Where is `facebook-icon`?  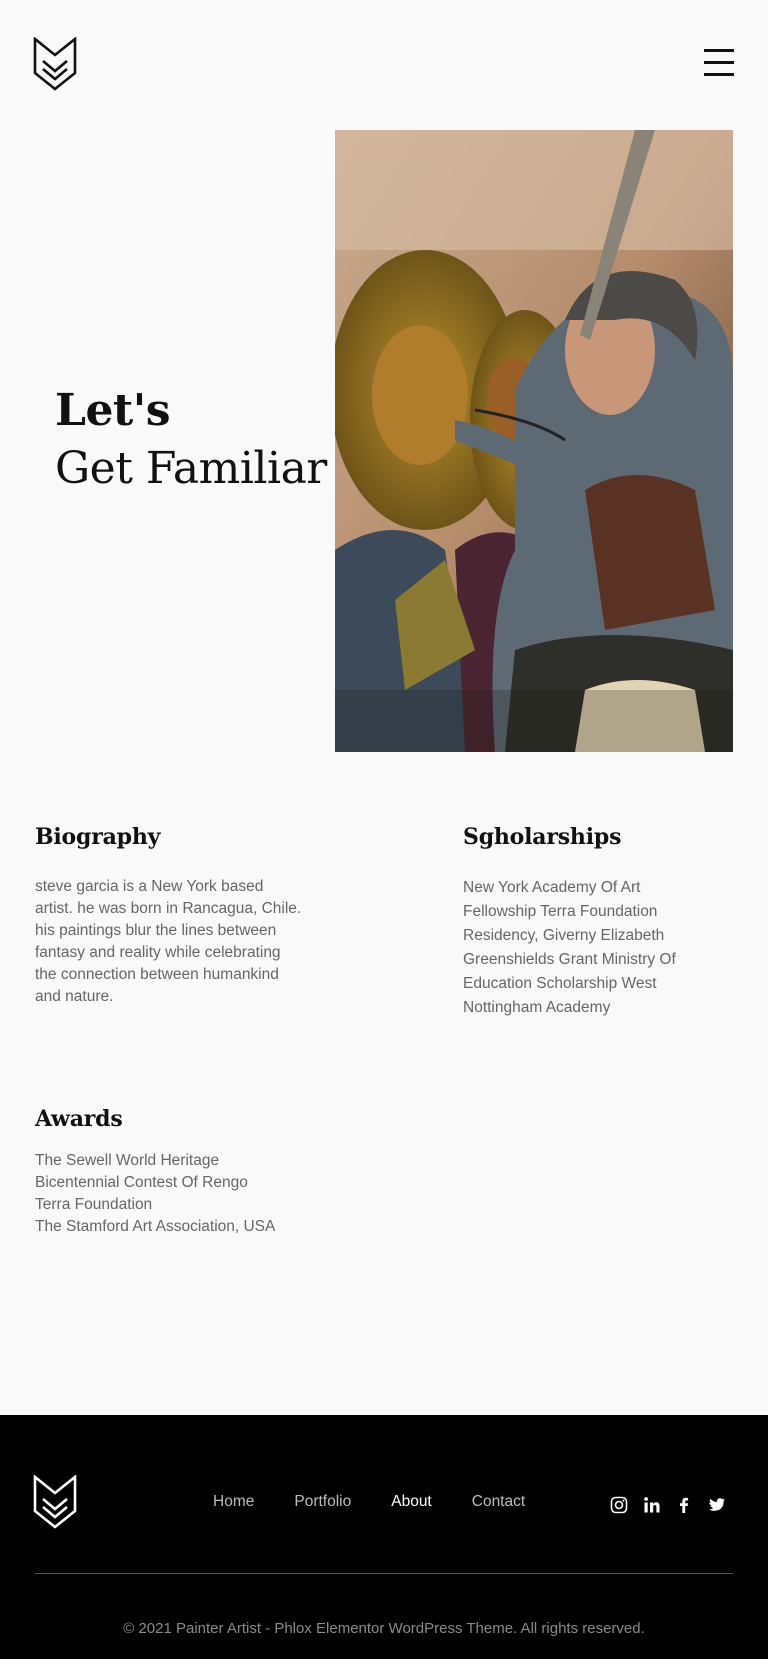 facebook-icon is located at coordinates (684, 1505).